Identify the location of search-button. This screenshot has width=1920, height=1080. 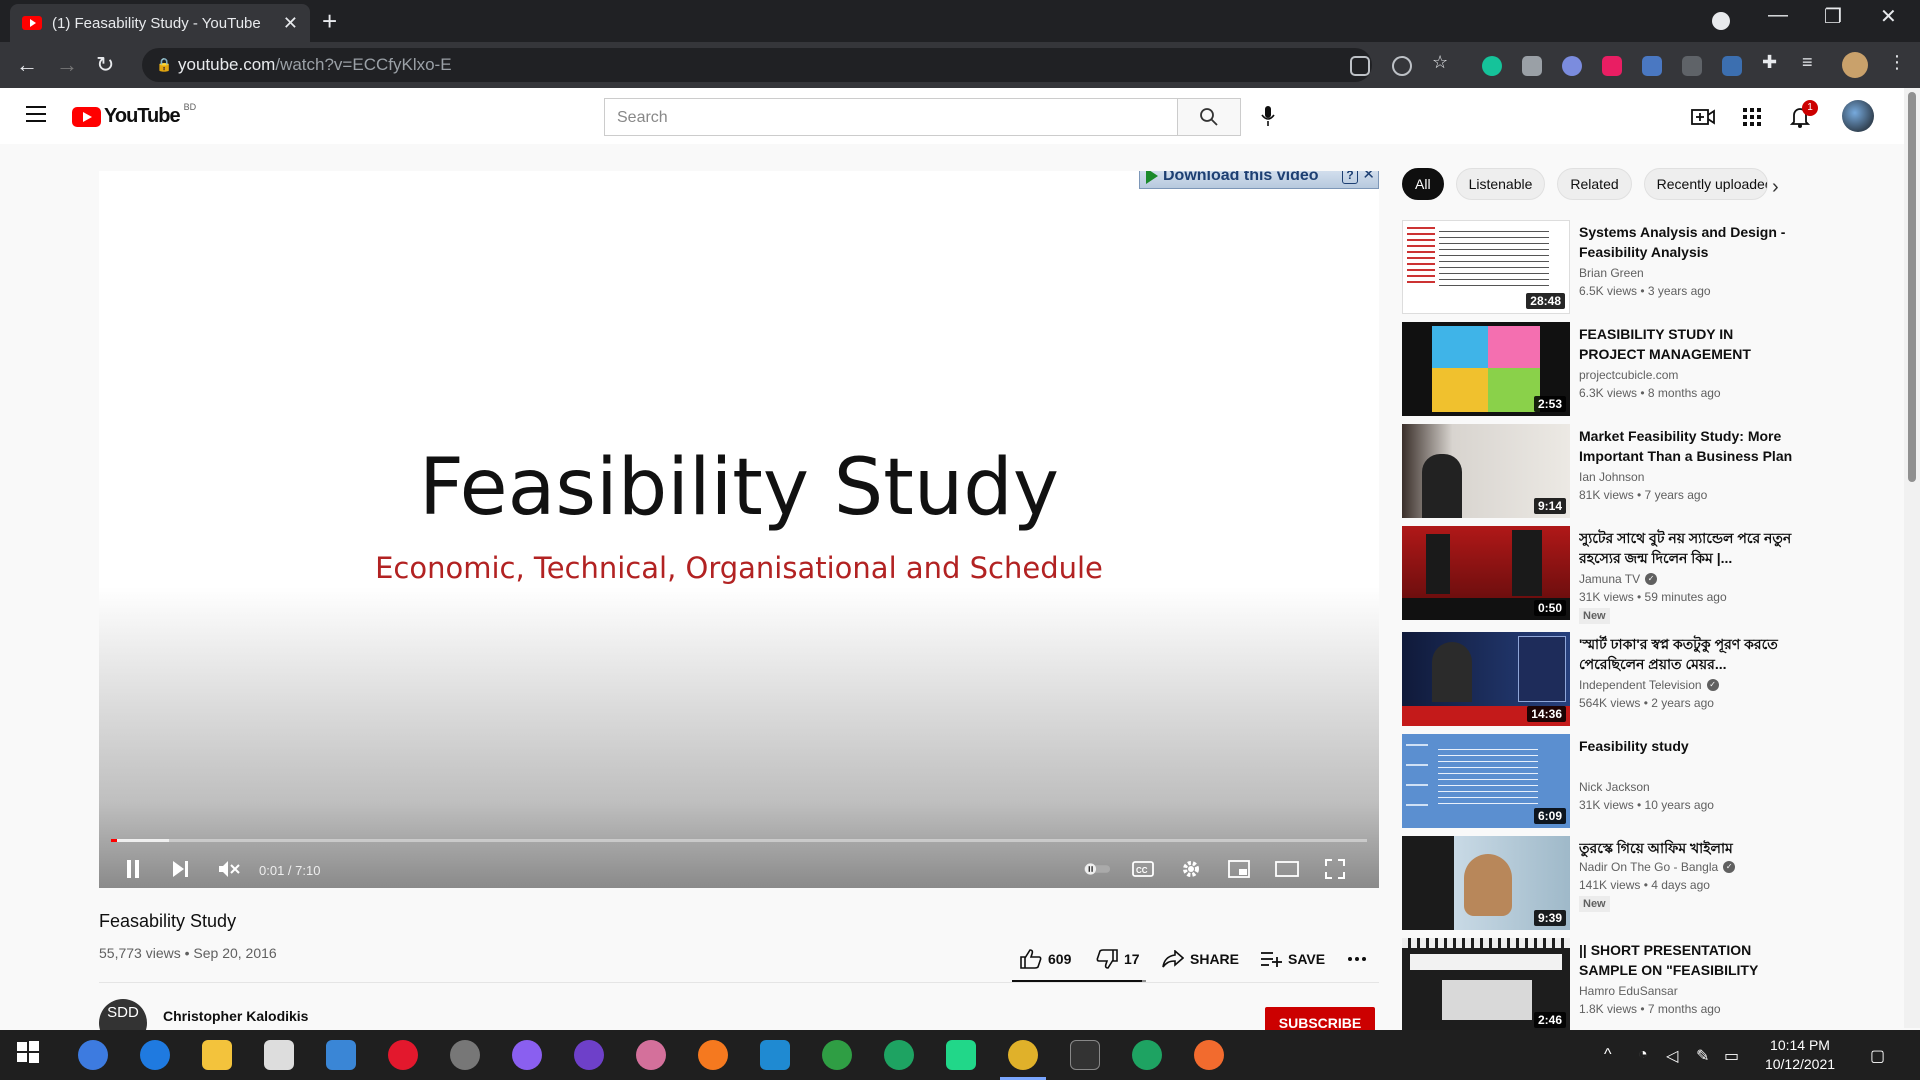
(1209, 117).